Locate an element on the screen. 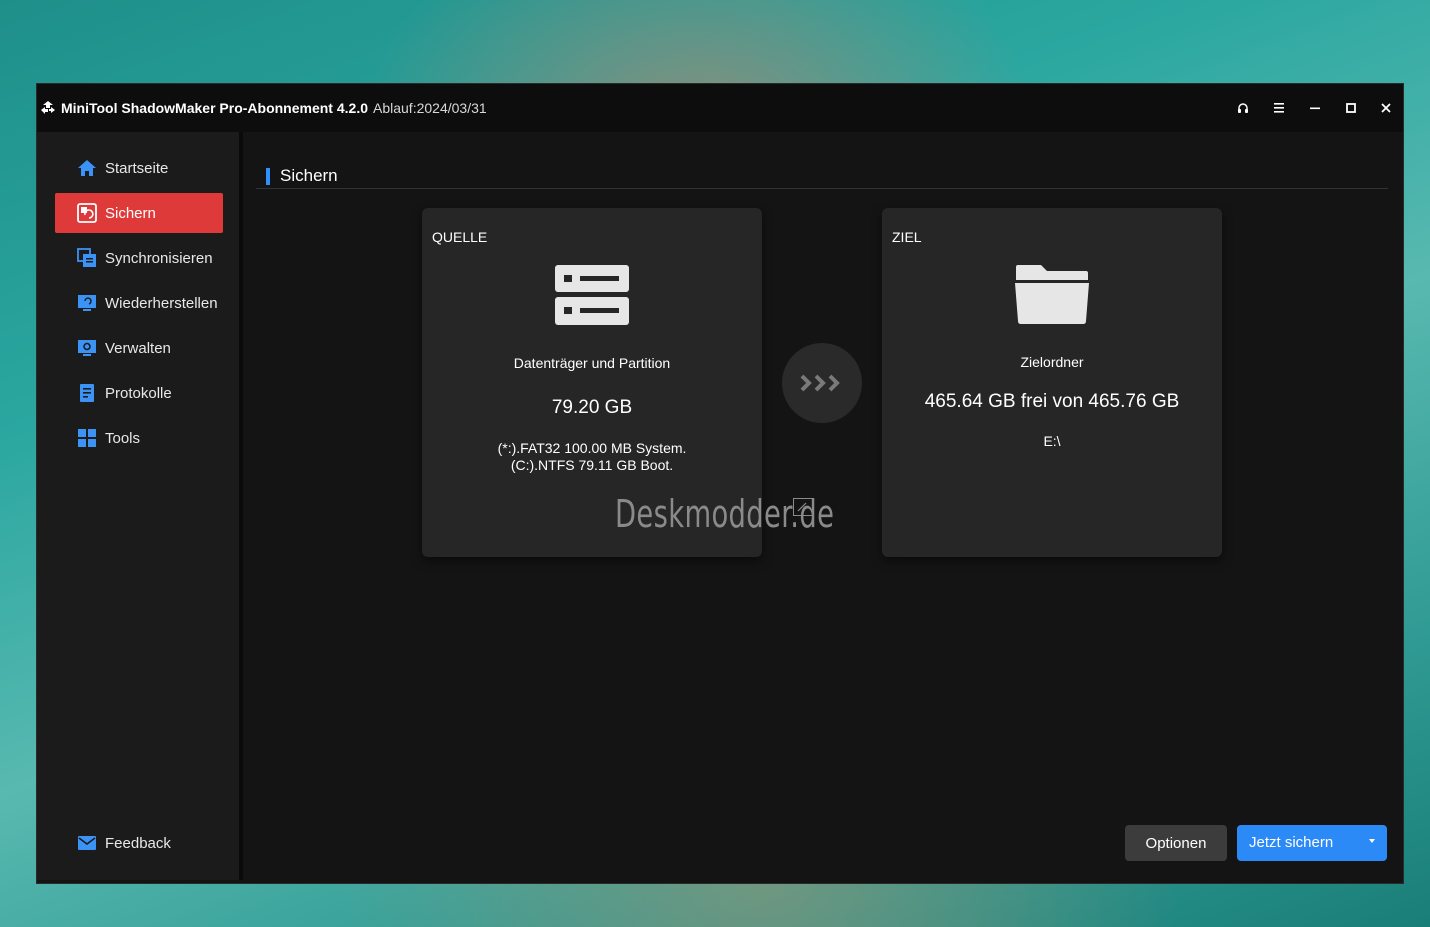 The width and height of the screenshot is (1430, 927). page-title: Sichern is located at coordinates (309, 175).